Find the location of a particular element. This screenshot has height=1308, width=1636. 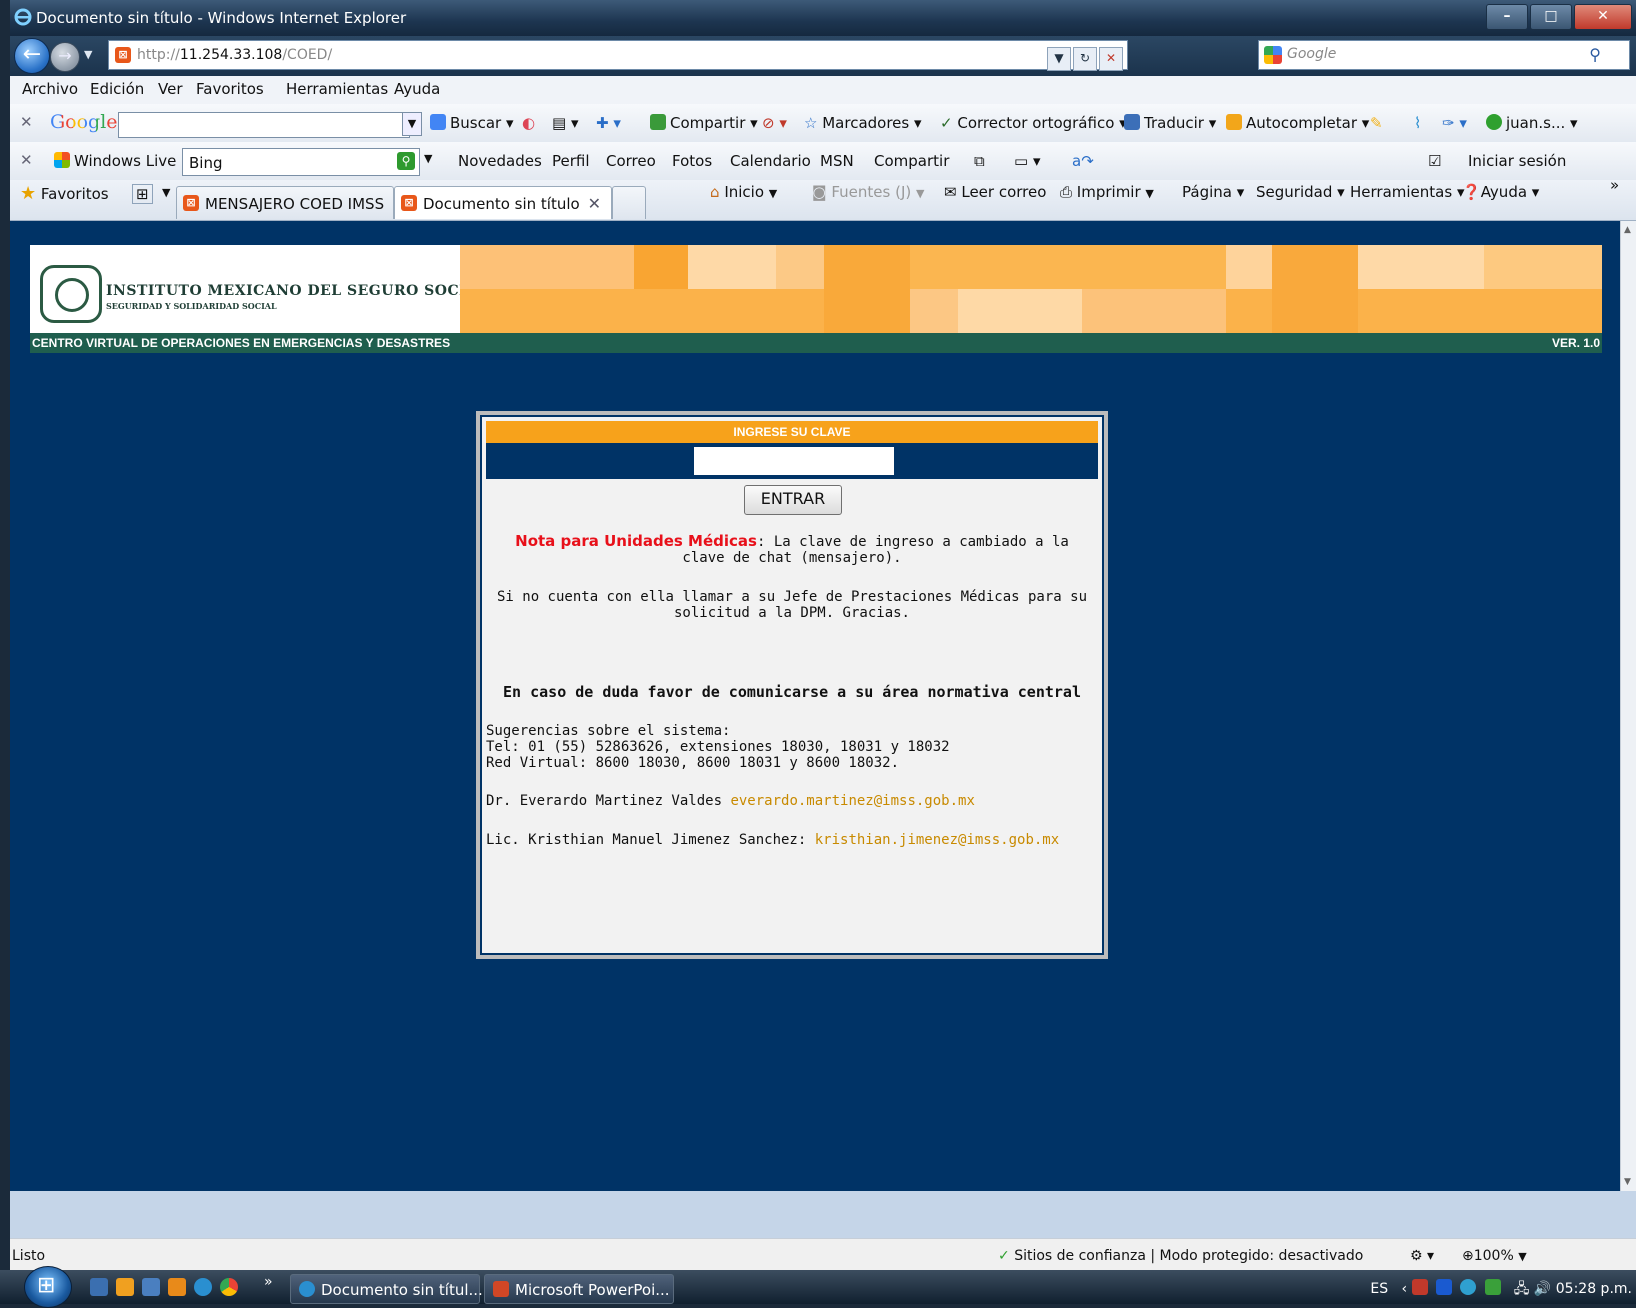

close-live-toolbar-icon: ✕ is located at coordinates (26, 160).